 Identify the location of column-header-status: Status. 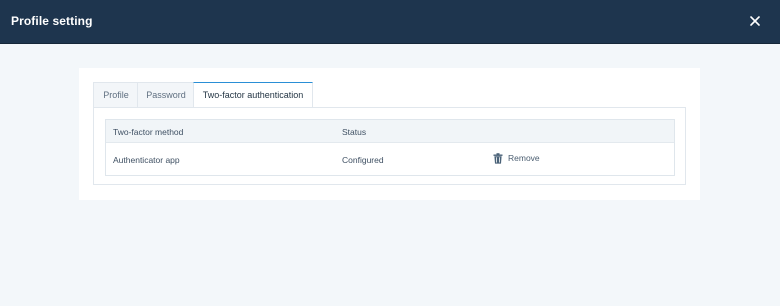
(354, 132).